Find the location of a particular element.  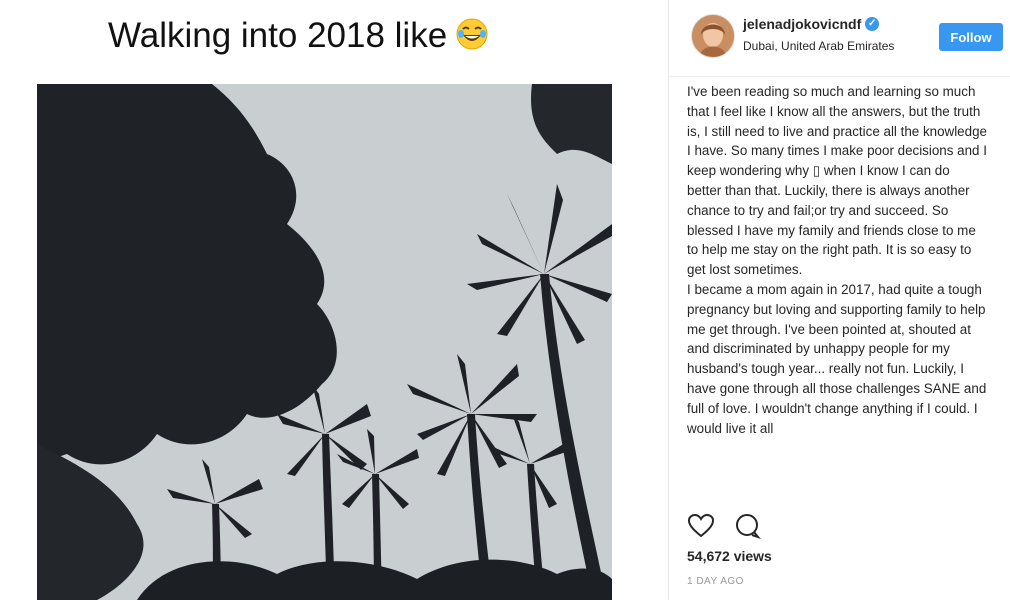

post-title-text: Walking into 2018 like is located at coordinates (278, 35).